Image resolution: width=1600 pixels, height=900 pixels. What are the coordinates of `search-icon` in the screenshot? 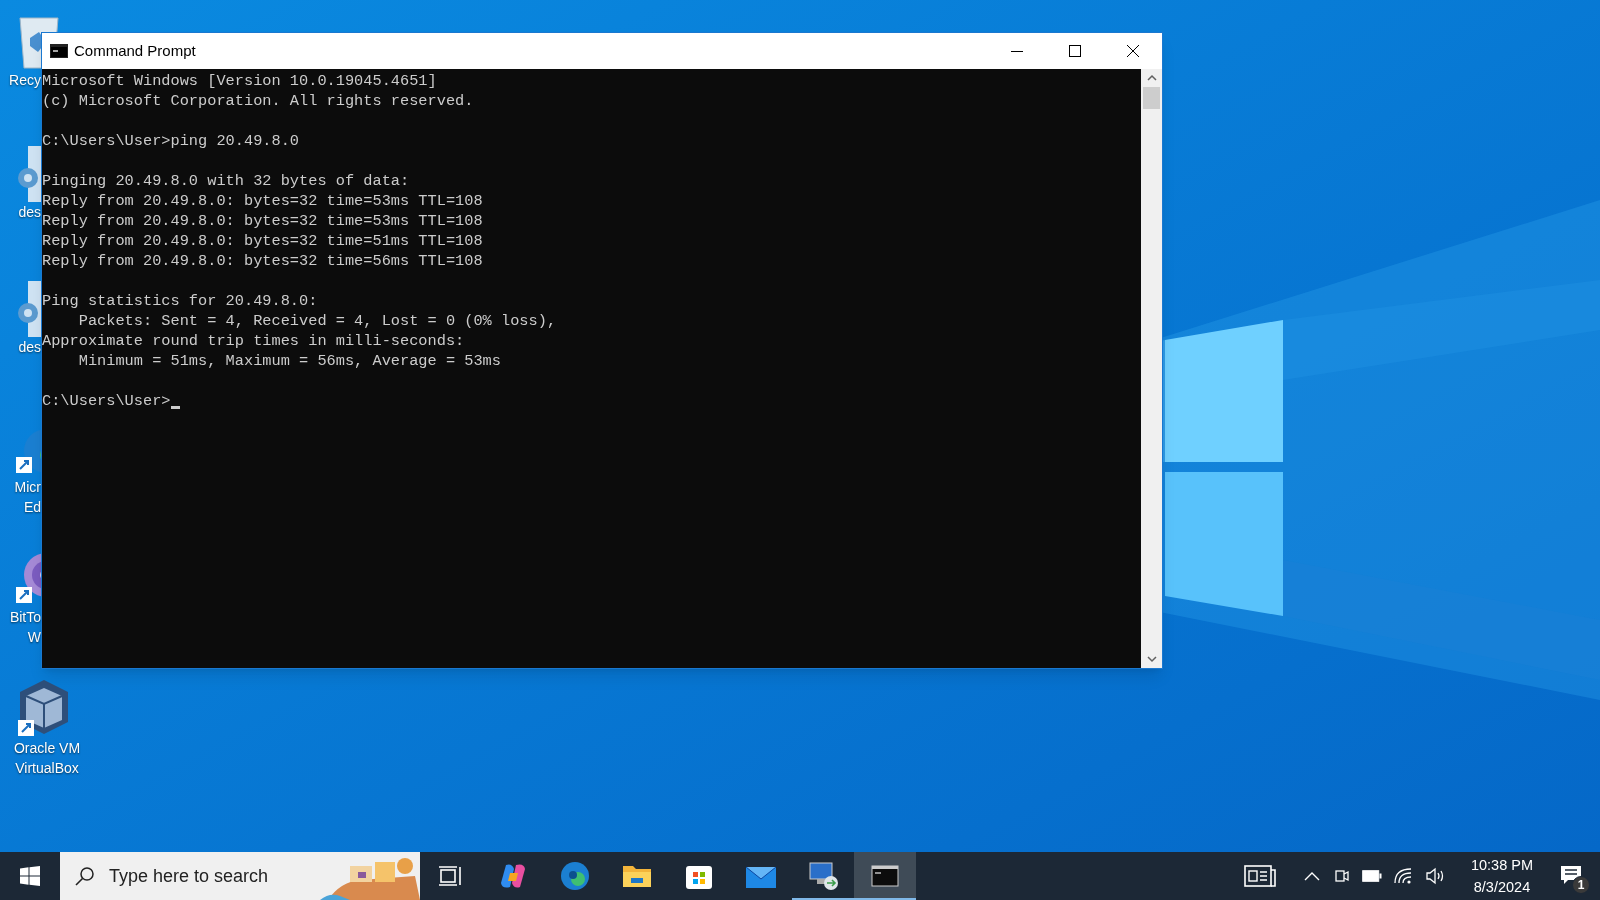 It's located at (85, 876).